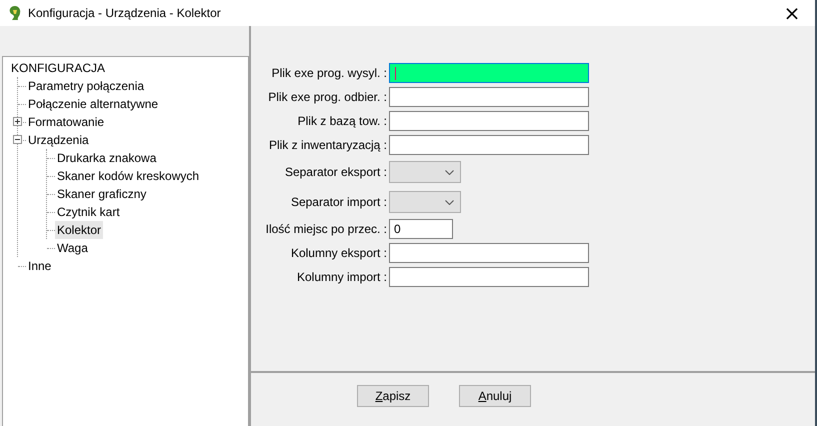 The width and height of the screenshot is (817, 426). What do you see at coordinates (124, 13) in the screenshot?
I see `window-title: Konfiguracja - Urządzenia - Kolektor` at bounding box center [124, 13].